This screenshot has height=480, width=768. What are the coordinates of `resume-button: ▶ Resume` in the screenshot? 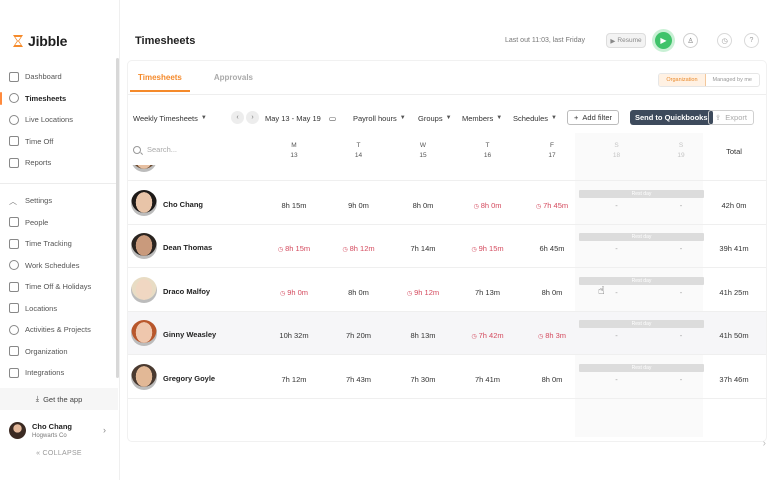 It's located at (626, 40).